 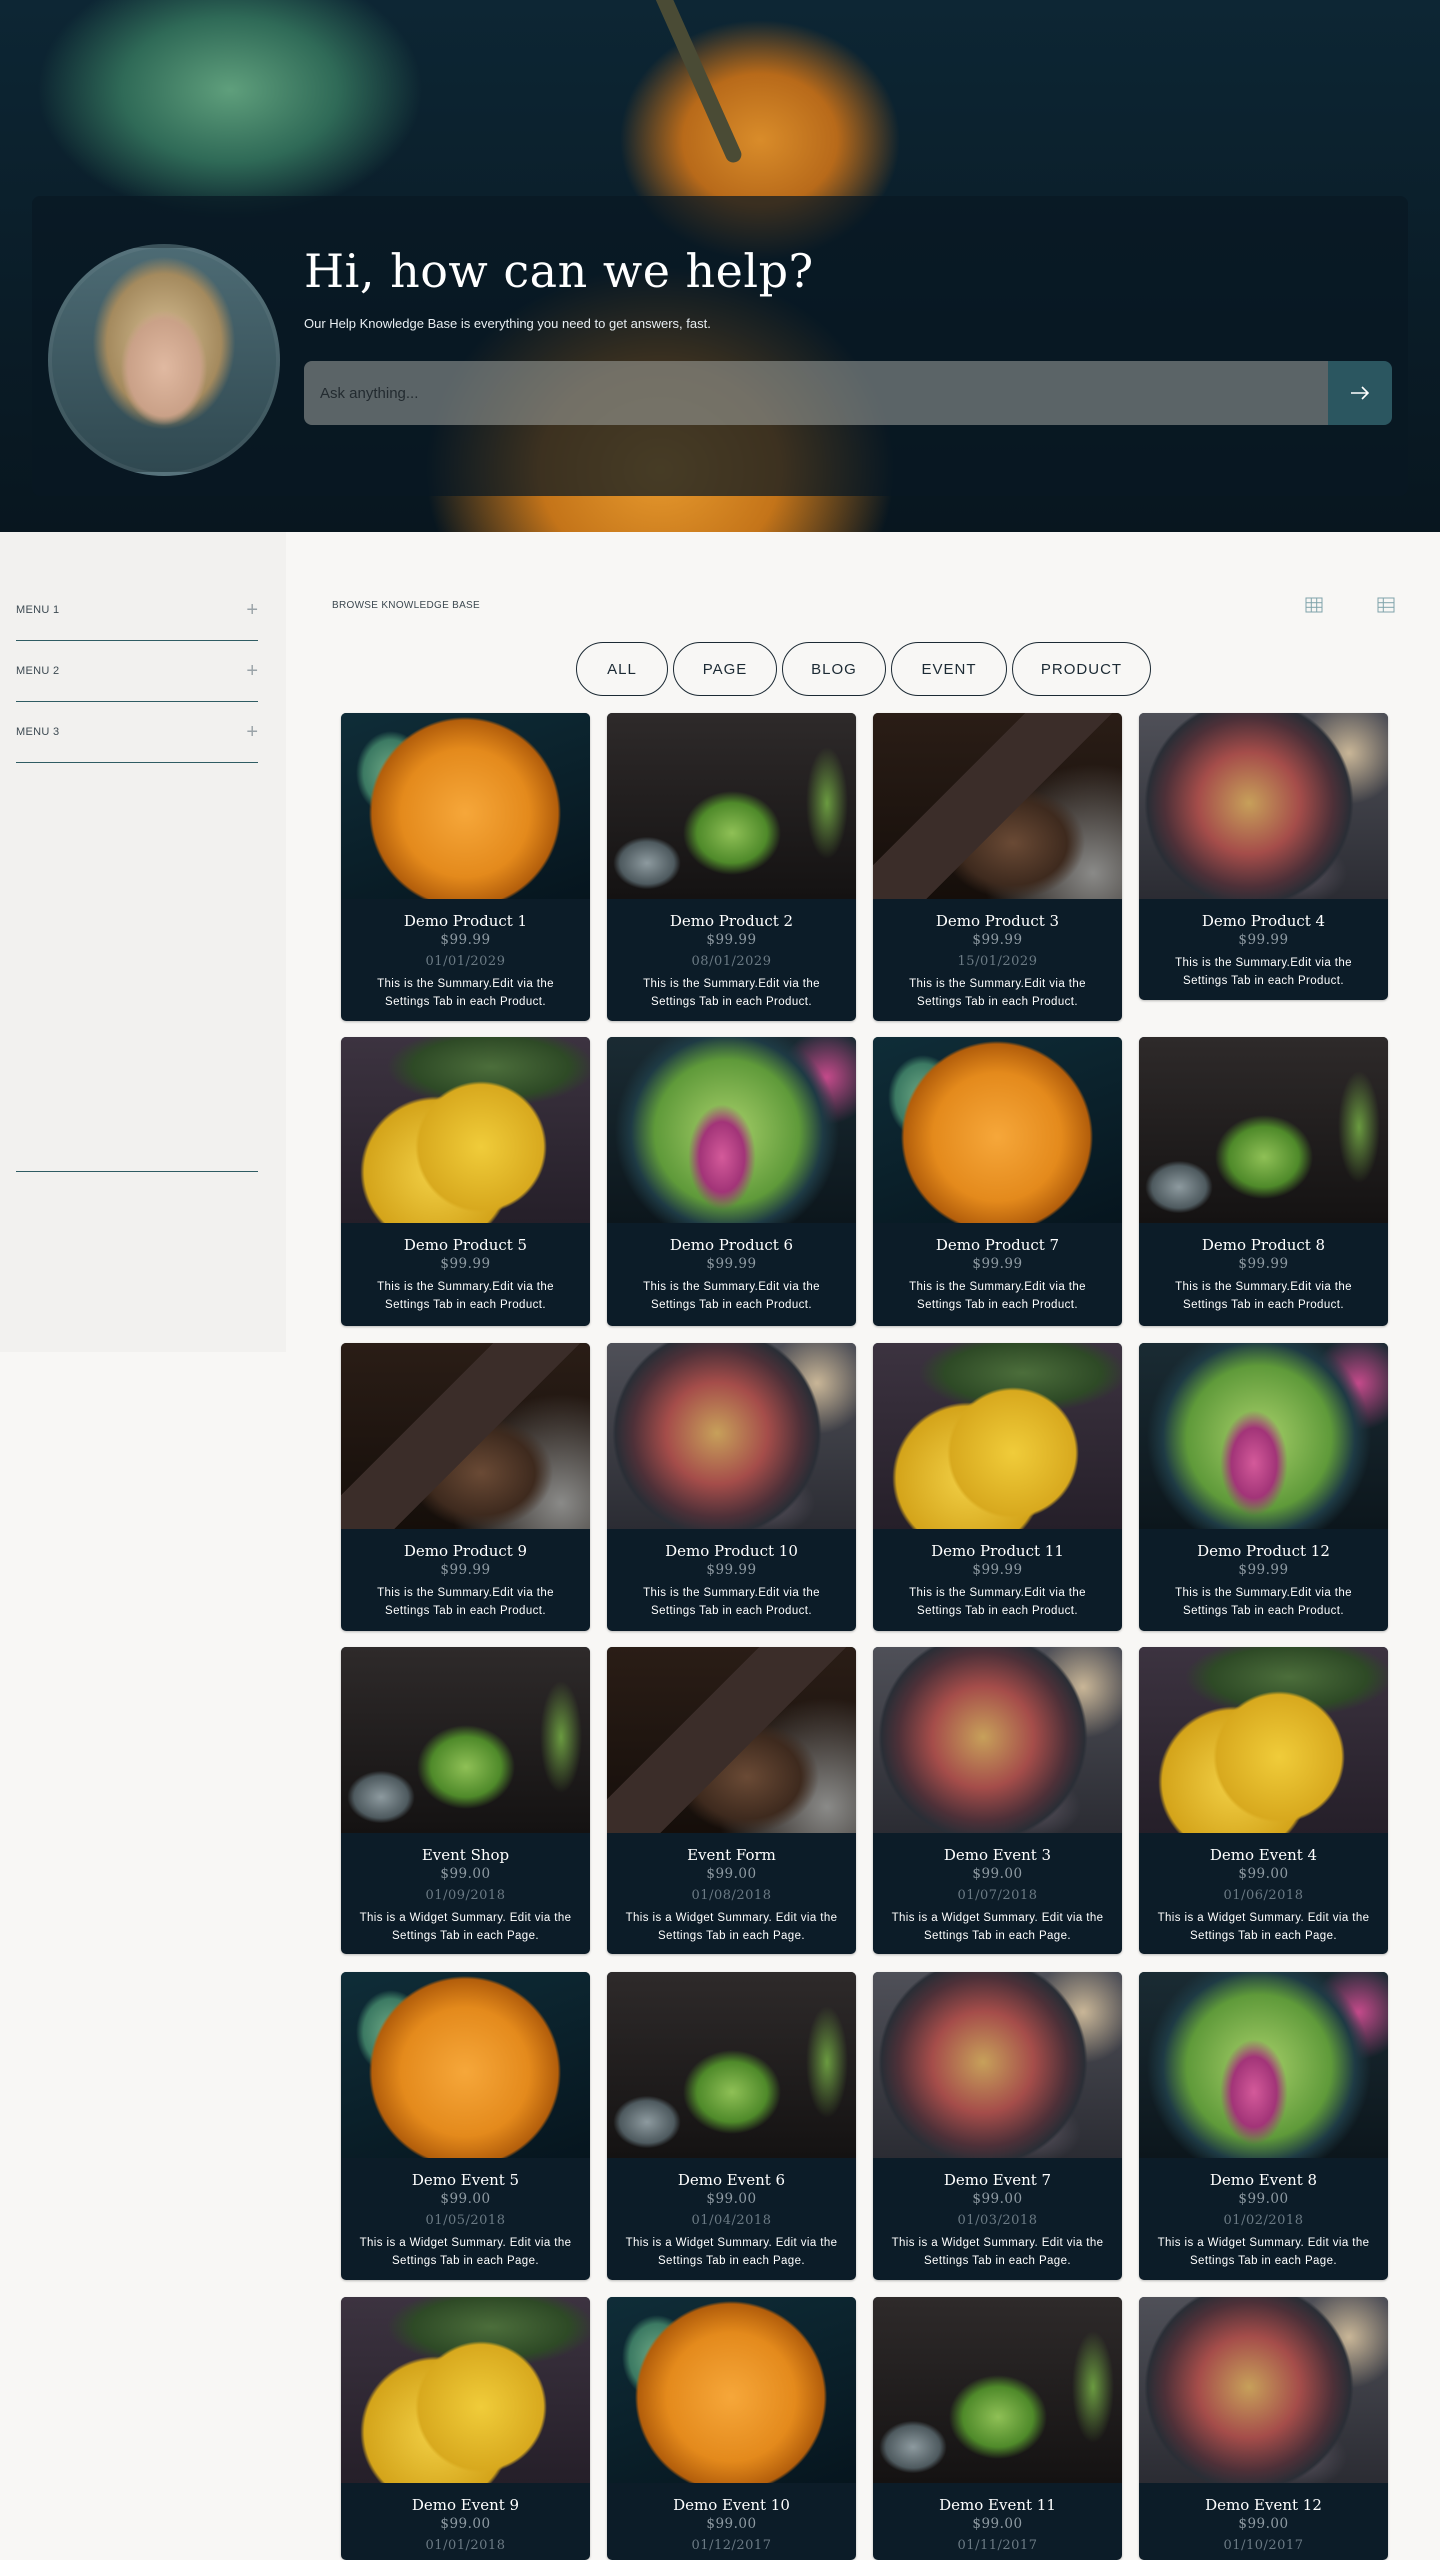 I want to click on card-title: Demo Product 11, so click(x=997, y=1551).